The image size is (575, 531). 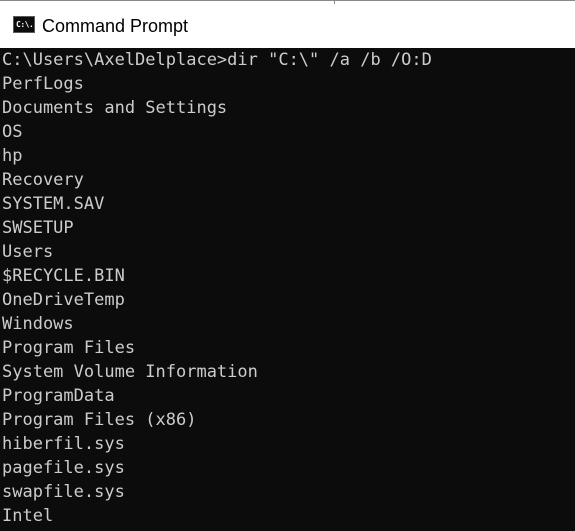 What do you see at coordinates (12, 132) in the screenshot?
I see `console-line: OS` at bounding box center [12, 132].